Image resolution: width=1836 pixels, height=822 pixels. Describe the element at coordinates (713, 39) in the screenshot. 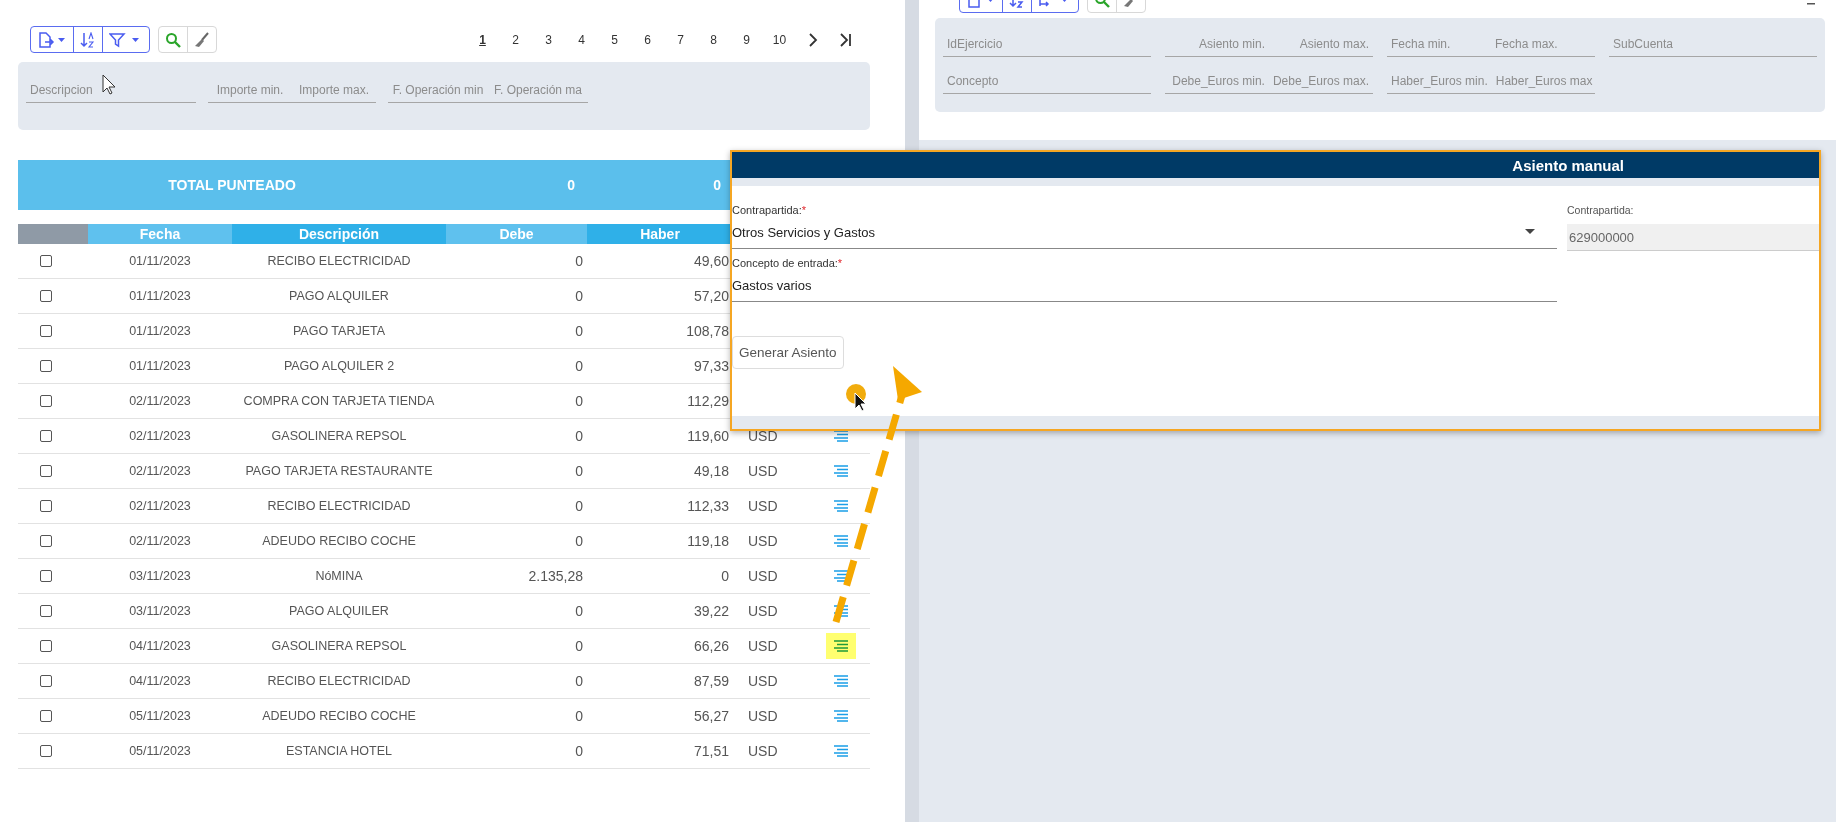

I see `page-link: 8` at that location.